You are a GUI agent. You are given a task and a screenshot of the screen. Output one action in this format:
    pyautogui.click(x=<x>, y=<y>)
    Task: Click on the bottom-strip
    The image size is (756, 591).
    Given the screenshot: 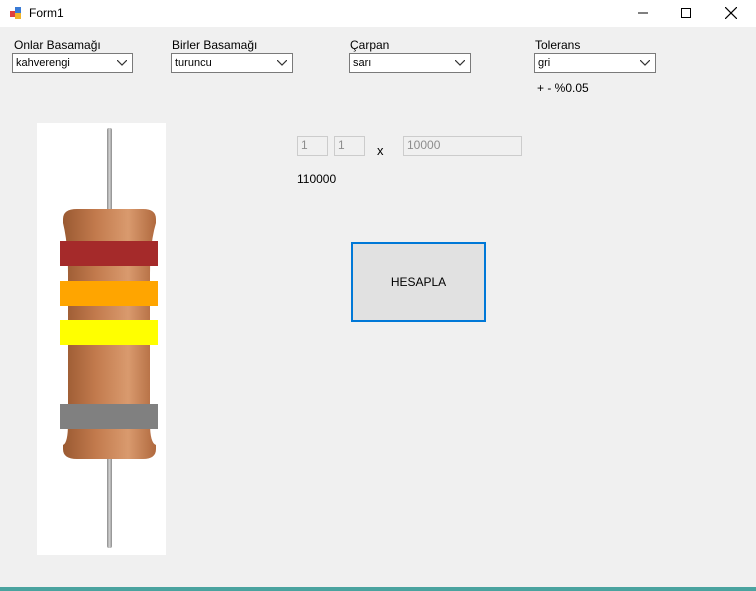 What is the action you would take?
    pyautogui.click(x=378, y=589)
    